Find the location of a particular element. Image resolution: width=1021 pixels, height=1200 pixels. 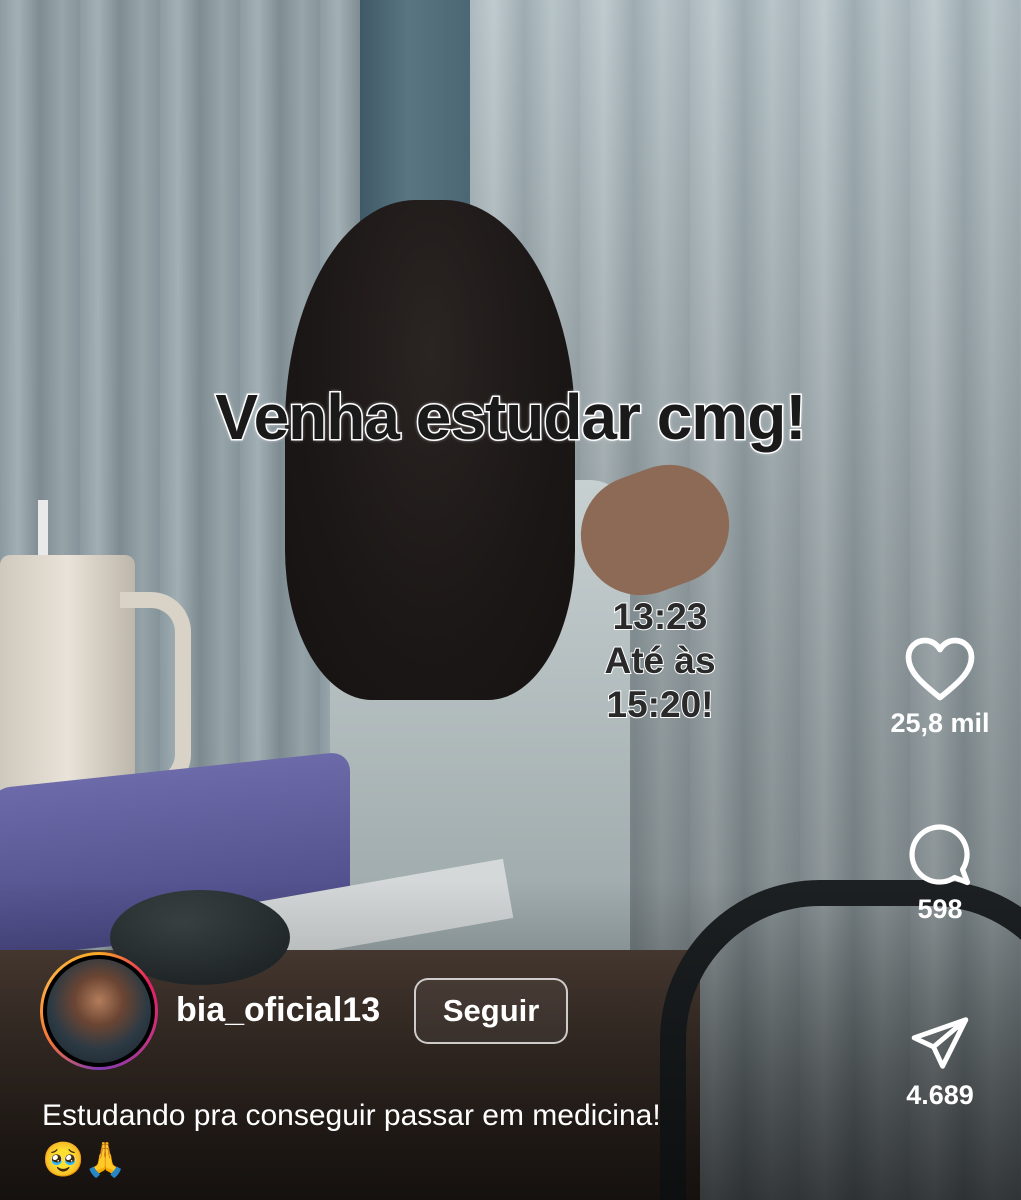

heart-icon is located at coordinates (940, 669).